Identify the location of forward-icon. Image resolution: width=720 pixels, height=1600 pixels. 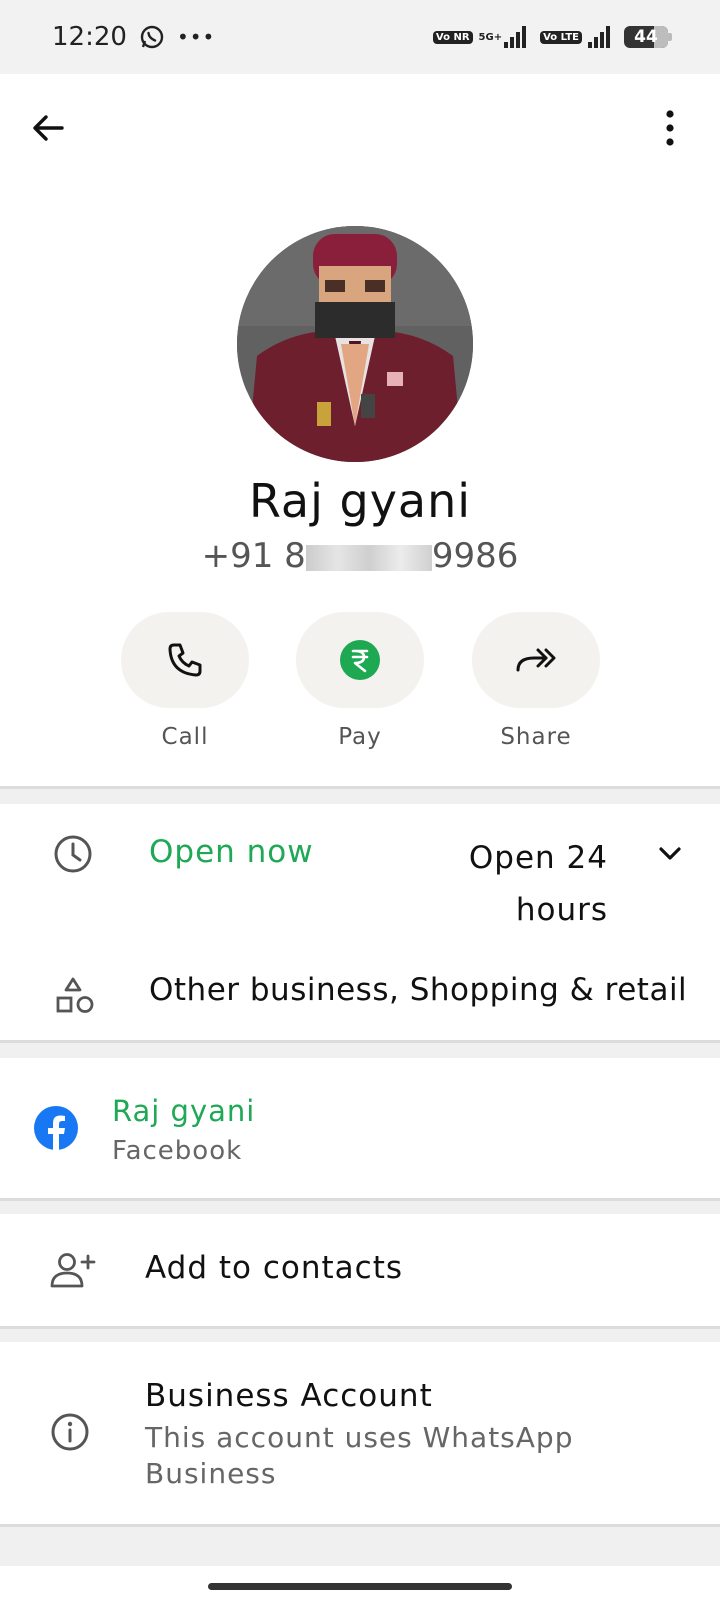
(536, 660).